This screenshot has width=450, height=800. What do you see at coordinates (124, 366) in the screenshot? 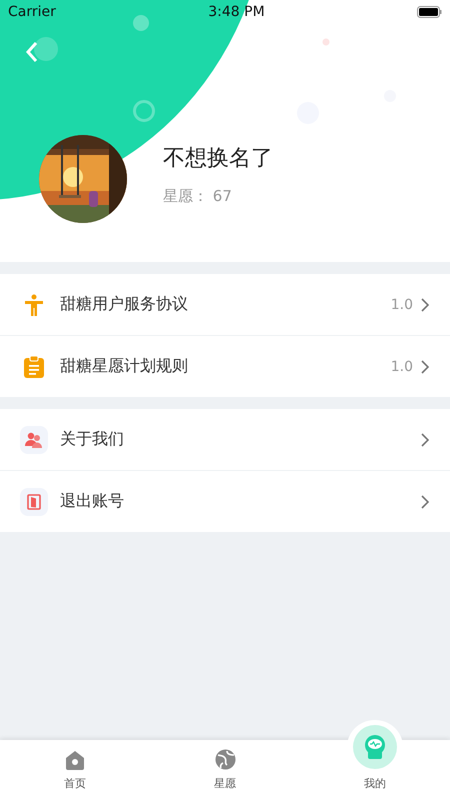
I see `menu-label: 甜糖星愿计划规则` at bounding box center [124, 366].